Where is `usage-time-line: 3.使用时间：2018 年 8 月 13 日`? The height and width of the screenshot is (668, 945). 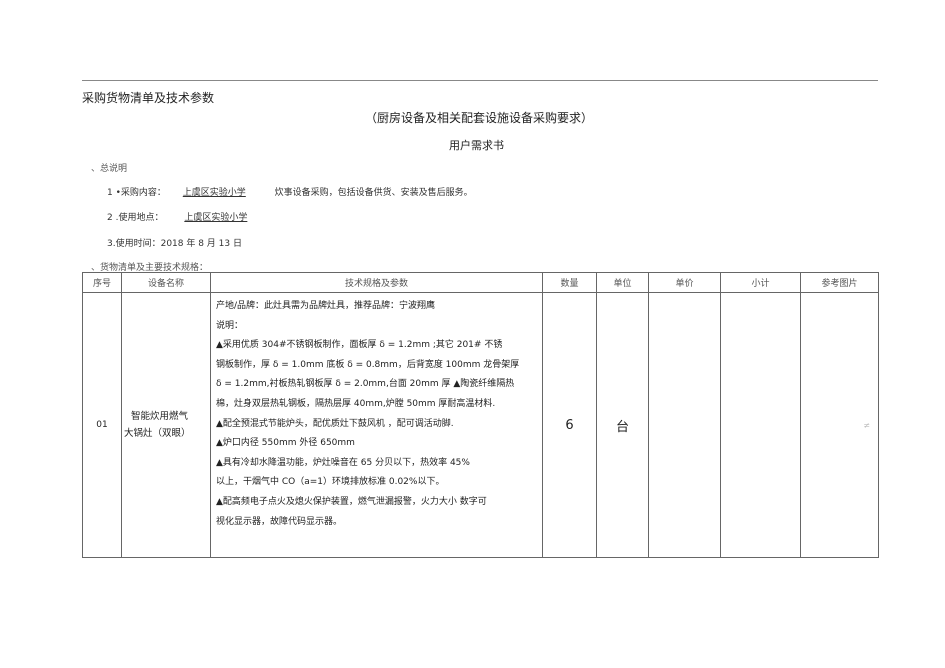 usage-time-line: 3.使用时间：2018 年 8 月 13 日 is located at coordinates (174, 244).